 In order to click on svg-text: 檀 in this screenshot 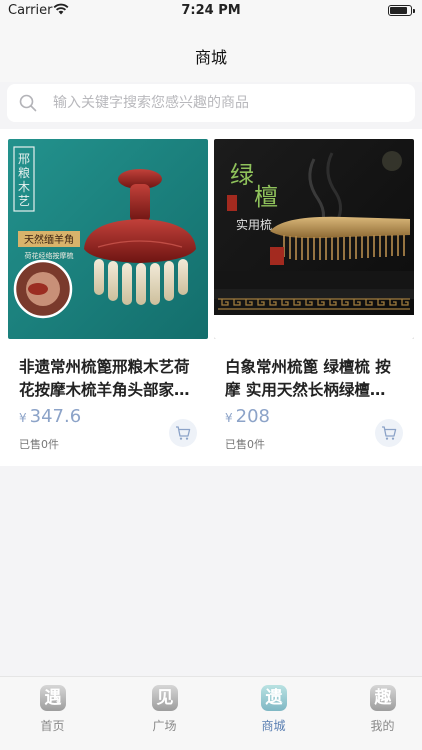, I will do `click(266, 197)`.